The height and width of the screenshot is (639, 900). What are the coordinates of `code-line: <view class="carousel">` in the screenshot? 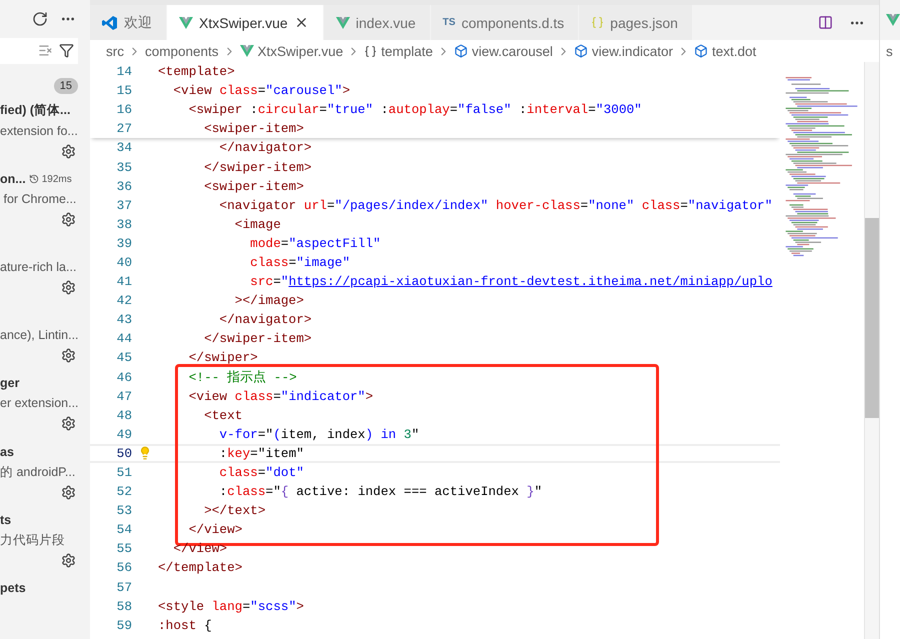 It's located at (261, 90).